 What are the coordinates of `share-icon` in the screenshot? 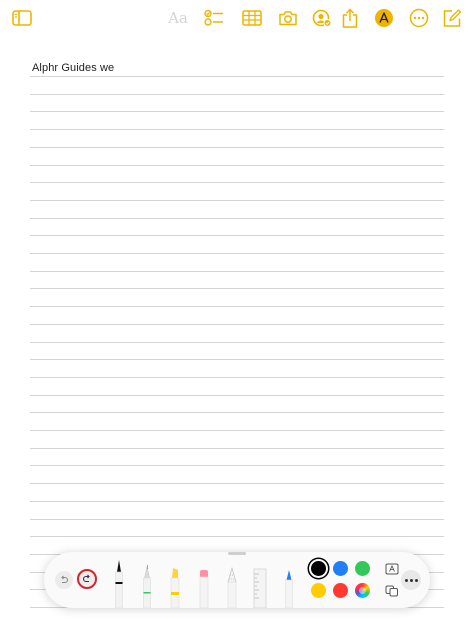 It's located at (350, 18).